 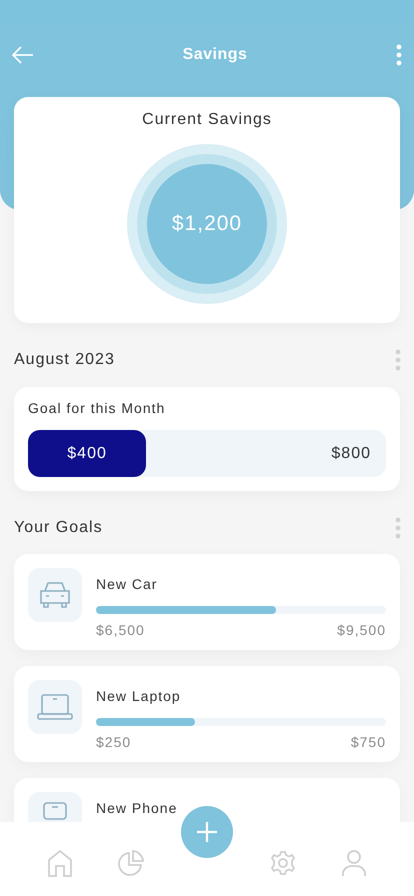 What do you see at coordinates (215, 55) in the screenshot?
I see `screen-title: Savings` at bounding box center [215, 55].